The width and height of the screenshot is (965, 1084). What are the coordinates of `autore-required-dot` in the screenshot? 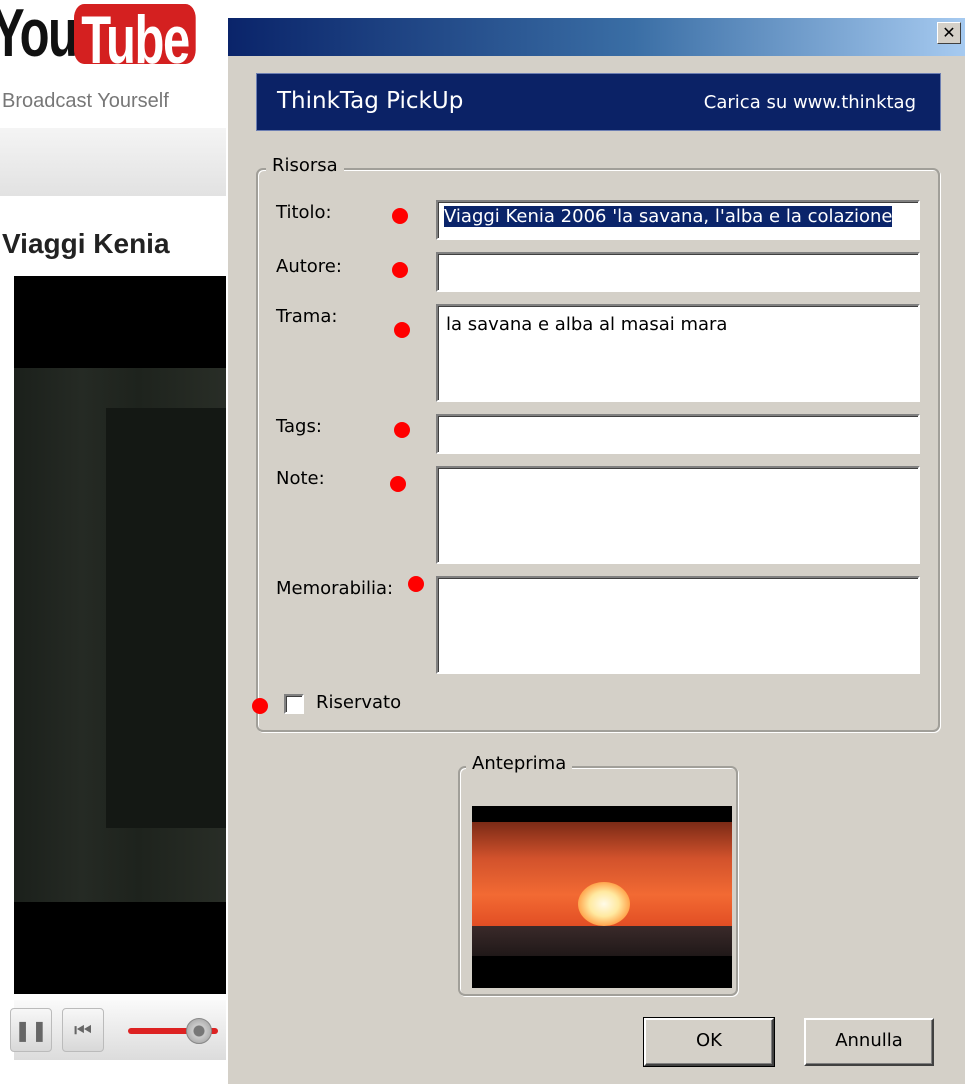 It's located at (400, 270).